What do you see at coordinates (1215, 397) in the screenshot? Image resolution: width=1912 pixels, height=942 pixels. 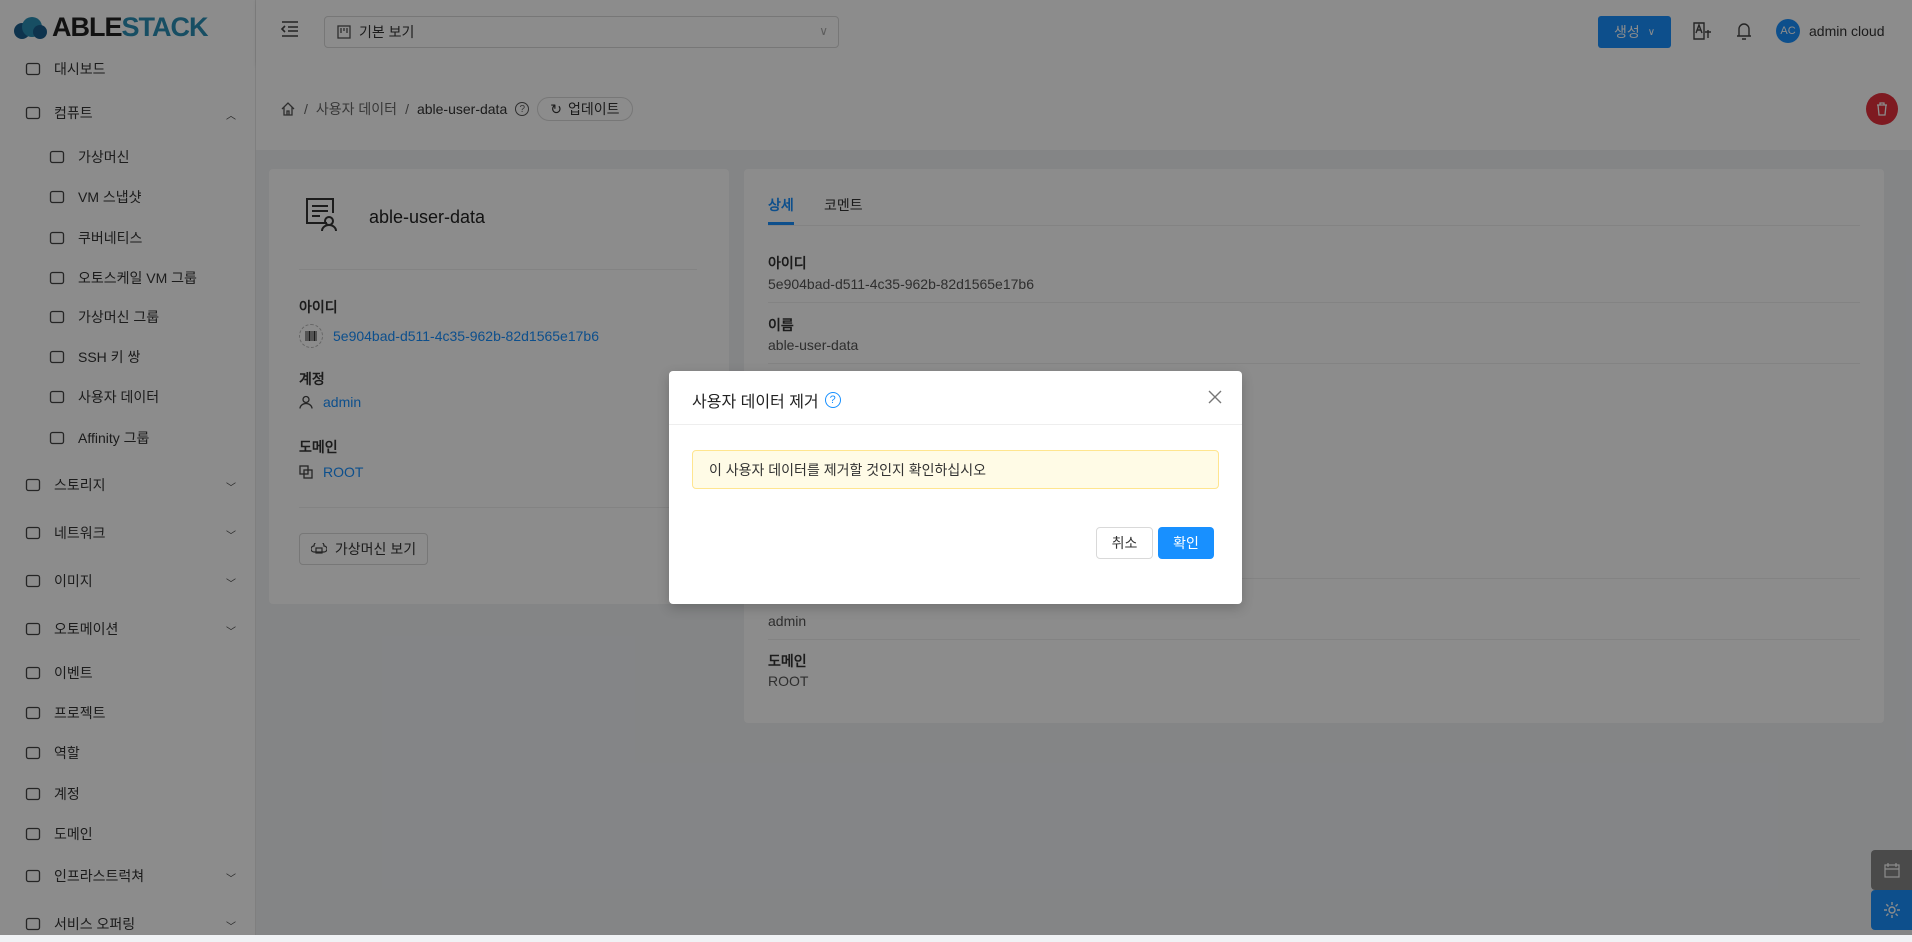 I see `close-icon` at bounding box center [1215, 397].